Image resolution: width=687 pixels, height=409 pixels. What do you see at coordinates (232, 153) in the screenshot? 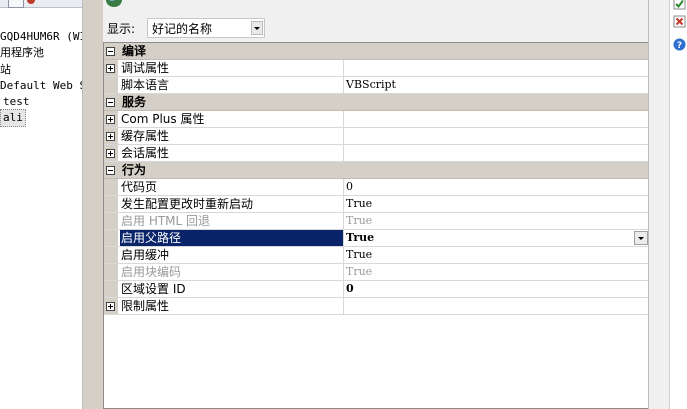
I see `property-name: 会话属性` at bounding box center [232, 153].